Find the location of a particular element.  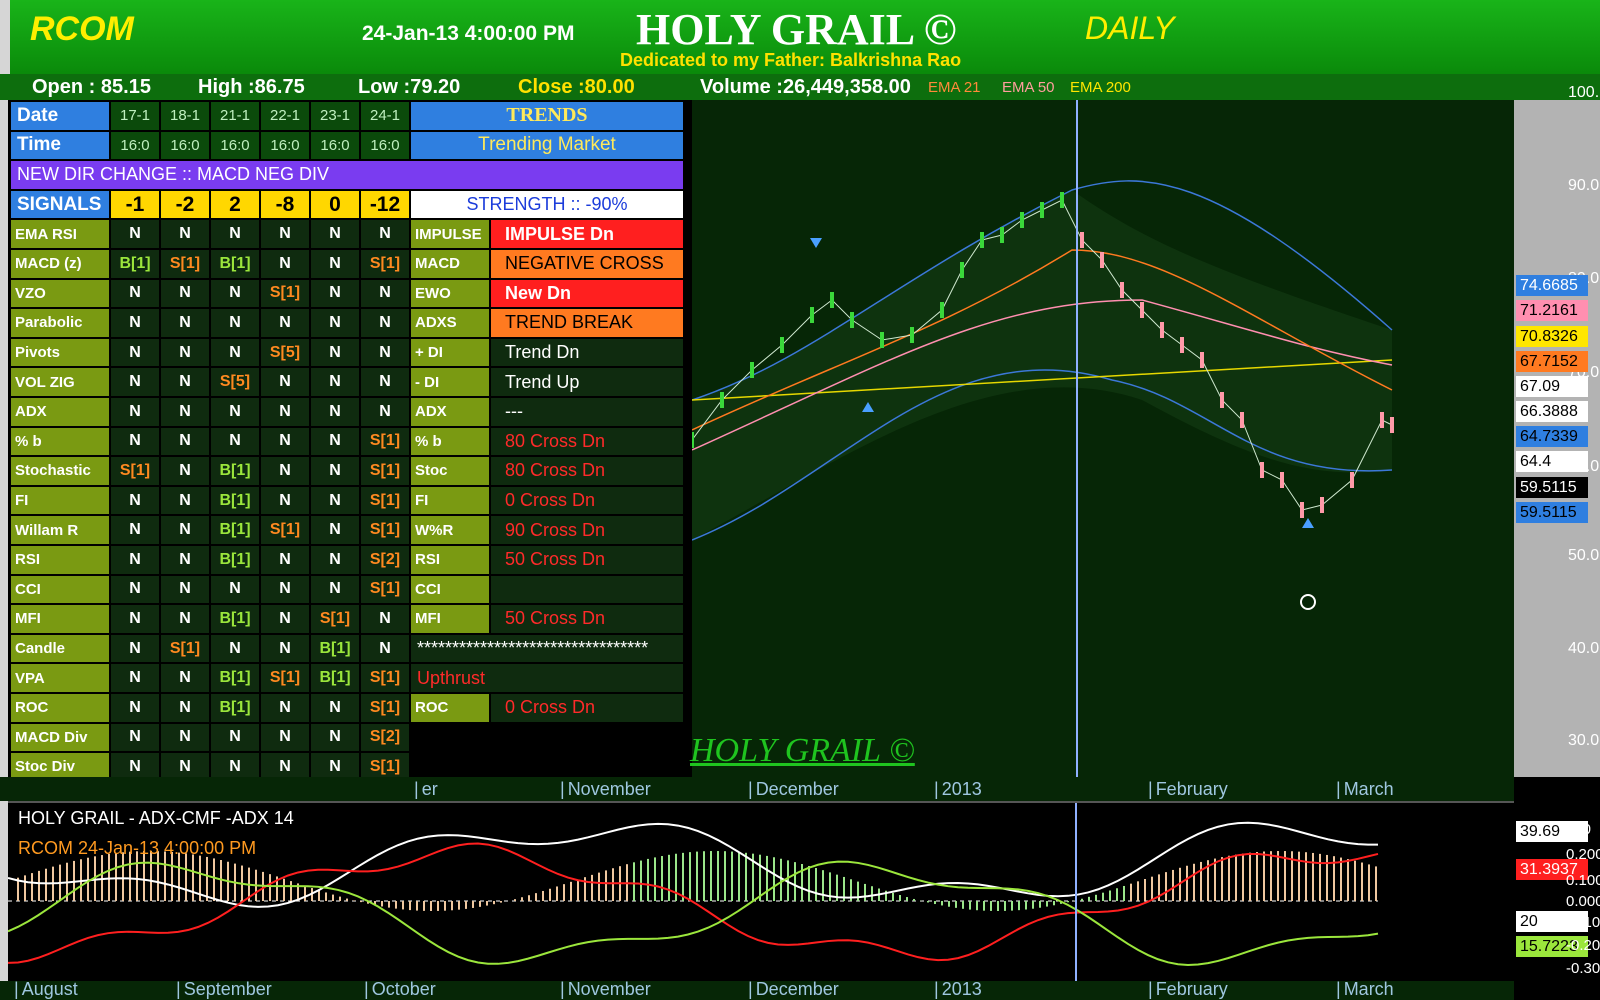

signals-label: SIGNALS is located at coordinates (60, 204).